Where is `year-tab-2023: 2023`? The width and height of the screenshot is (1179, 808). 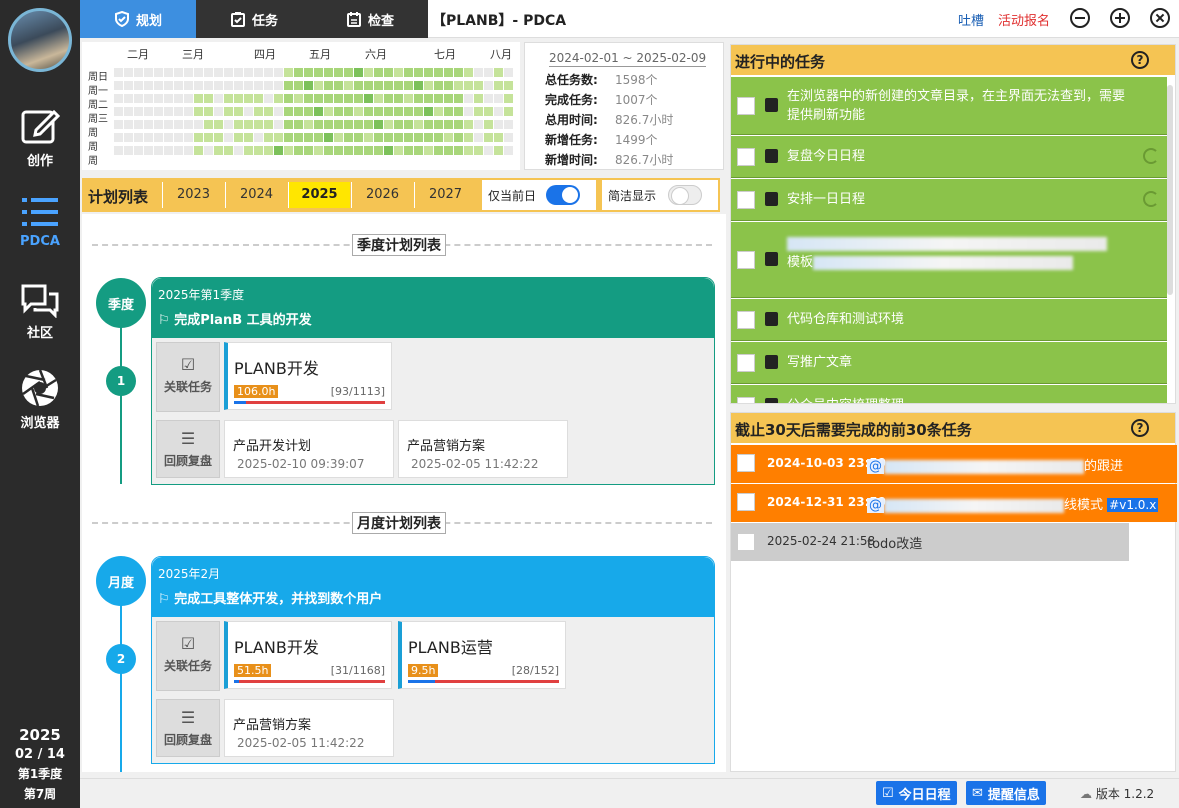
year-tab-2023: 2023 is located at coordinates (193, 195).